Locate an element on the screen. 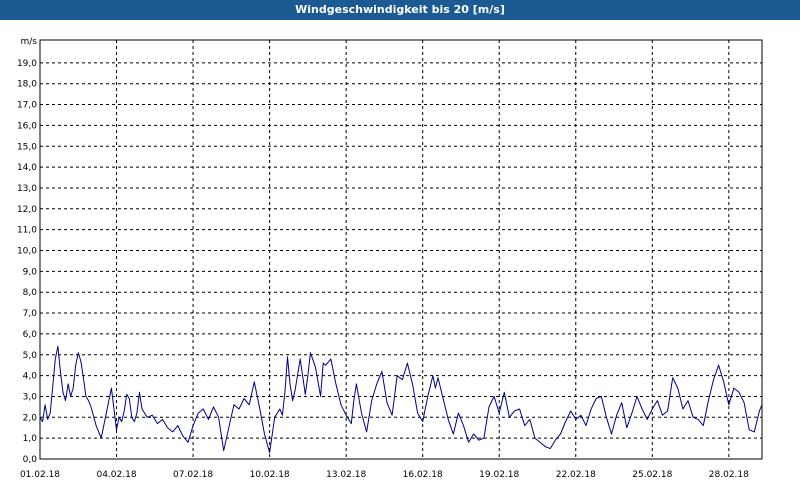 The width and height of the screenshot is (800, 504). y-tick-label: 8,0 is located at coordinates (30, 293).